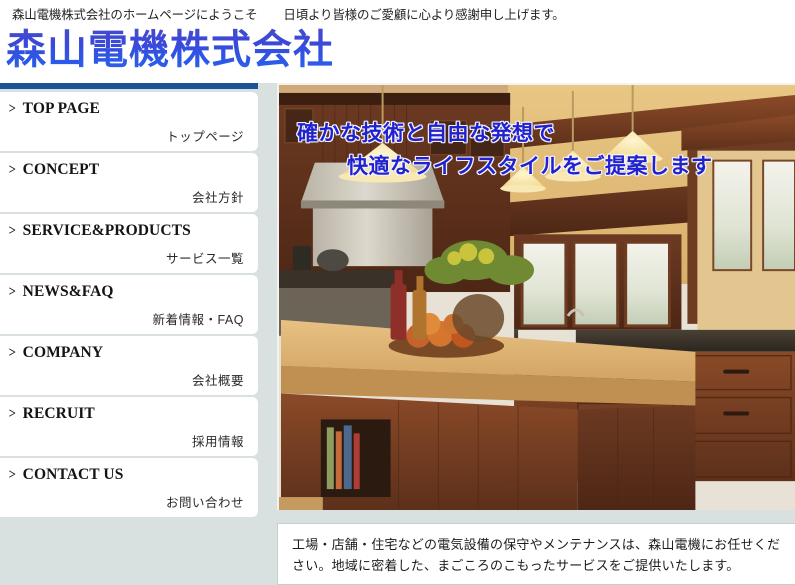 The image size is (795, 585). I want to click on thanks-message: 日頃より皆様のご愛顧に心より感謝申し上げます。, so click(424, 14).